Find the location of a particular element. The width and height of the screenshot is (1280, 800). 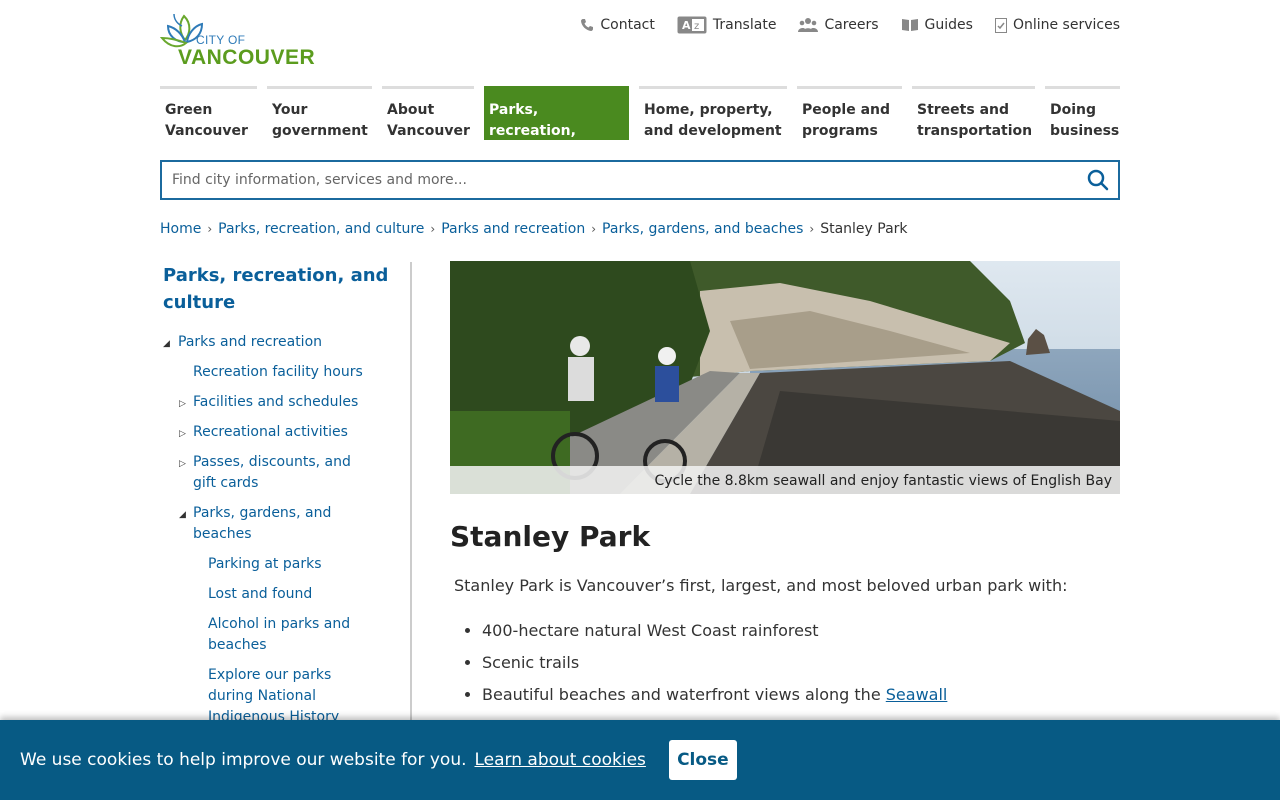

search-button is located at coordinates (1098, 180).